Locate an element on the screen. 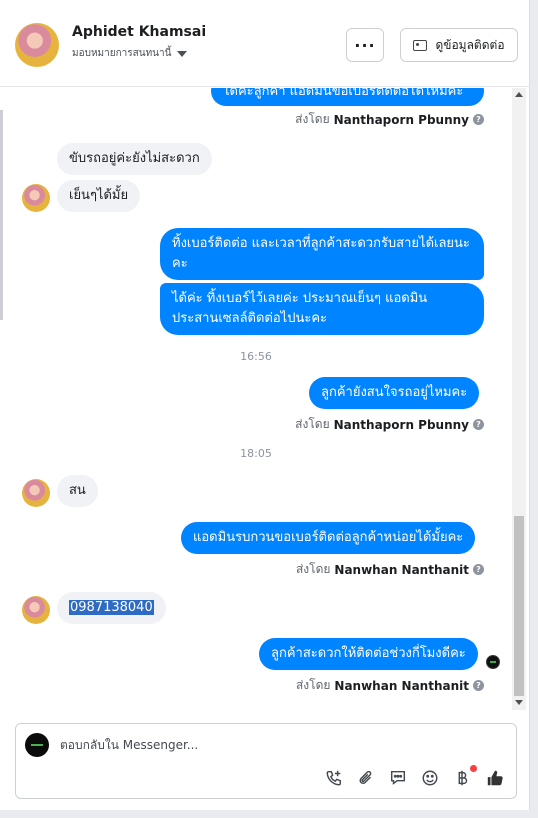 Image resolution: width=538 pixels, height=818 pixels. seen-avatar is located at coordinates (493, 662).